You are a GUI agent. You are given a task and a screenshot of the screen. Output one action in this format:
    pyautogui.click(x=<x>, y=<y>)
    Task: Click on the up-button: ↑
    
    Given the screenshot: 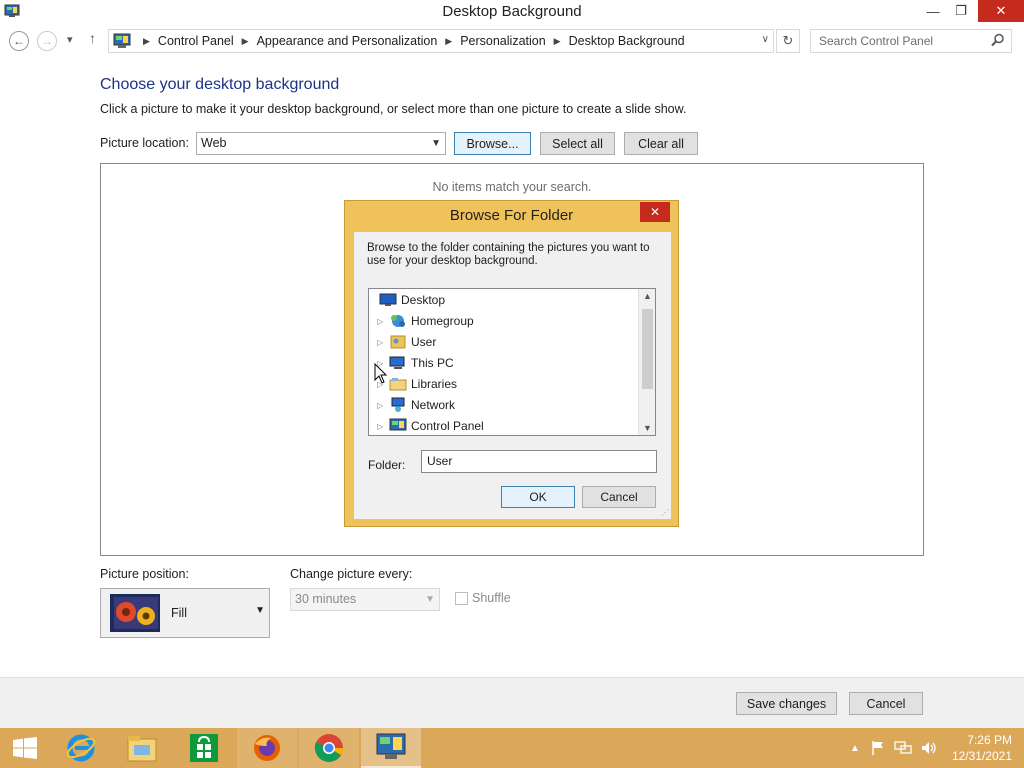 What is the action you would take?
    pyautogui.click(x=92, y=38)
    